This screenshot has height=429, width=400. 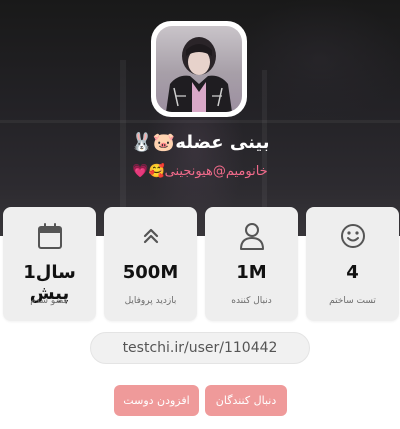 What do you see at coordinates (200, 348) in the screenshot?
I see `profile-link: testchi.ir/user/110442` at bounding box center [200, 348].